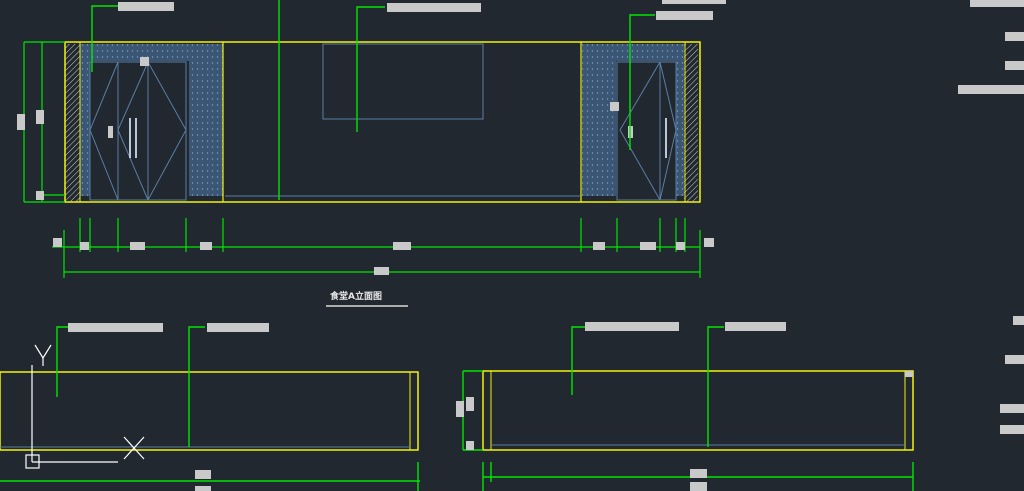 The width and height of the screenshot is (1024, 491). I want to click on center-screen, so click(403, 81).